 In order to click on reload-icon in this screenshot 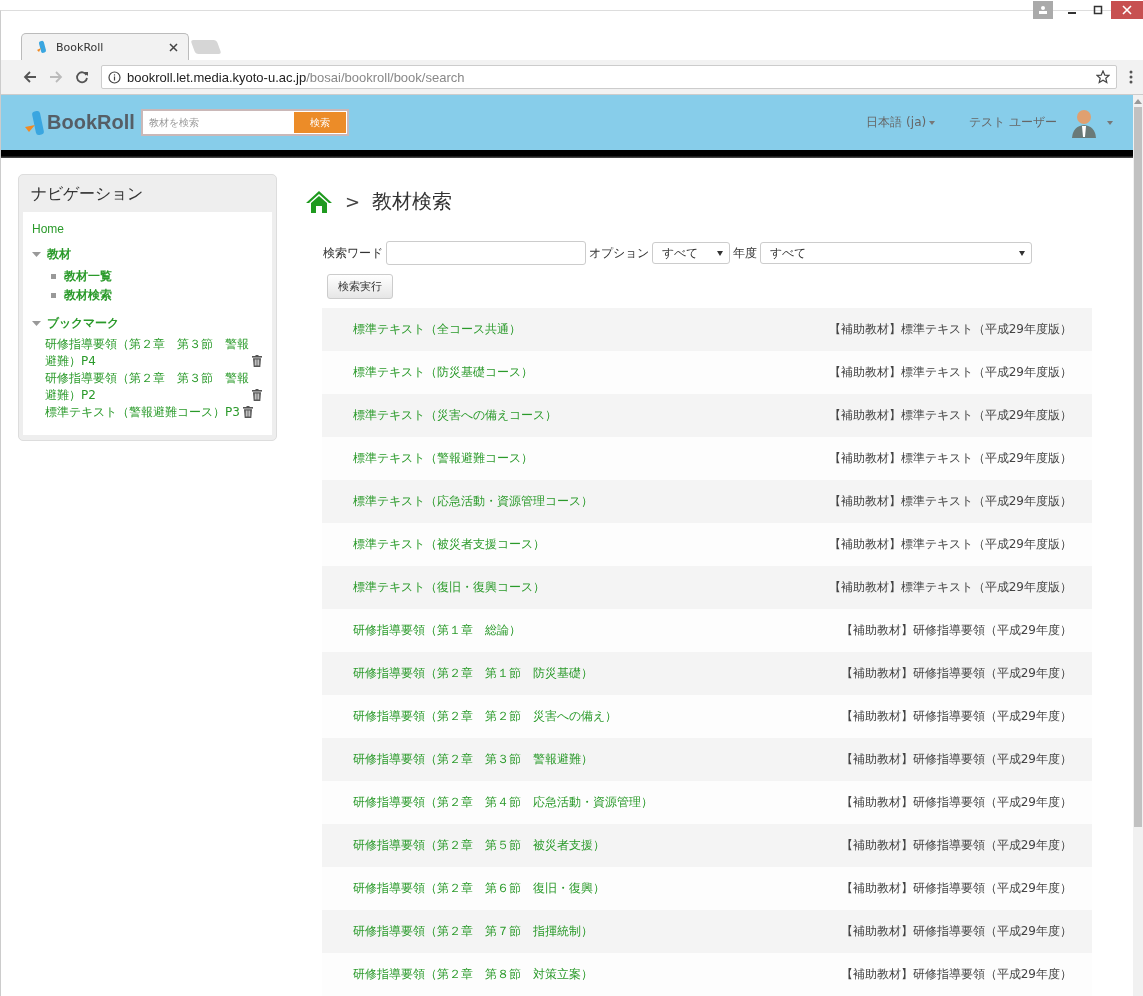, I will do `click(82, 77)`.